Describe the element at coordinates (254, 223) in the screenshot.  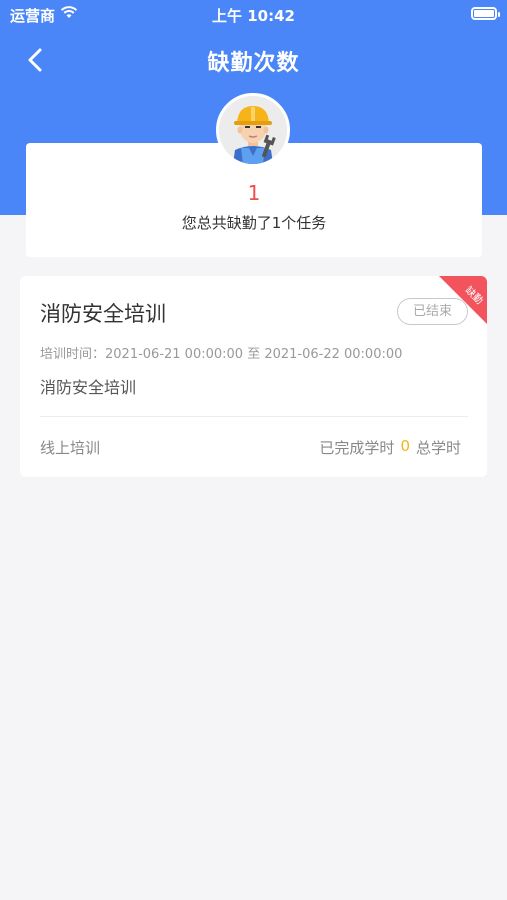
I see `absence-summary-text: 您总共缺勤了1个任务` at that location.